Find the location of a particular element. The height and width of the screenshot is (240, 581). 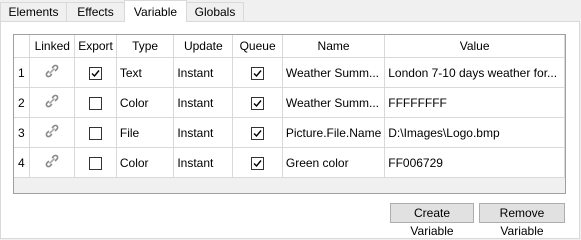

type-cell: Text is located at coordinates (145, 72).